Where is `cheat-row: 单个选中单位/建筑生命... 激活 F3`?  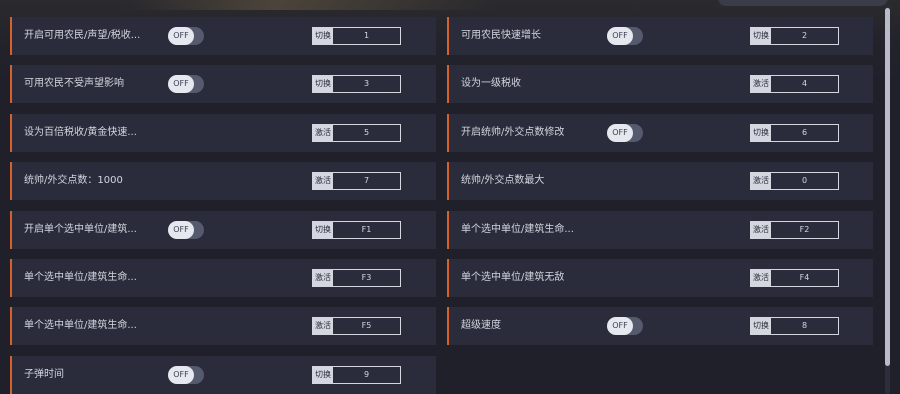
cheat-row: 单个选中单位/建筑生命... 激活 F3 is located at coordinates (223, 278).